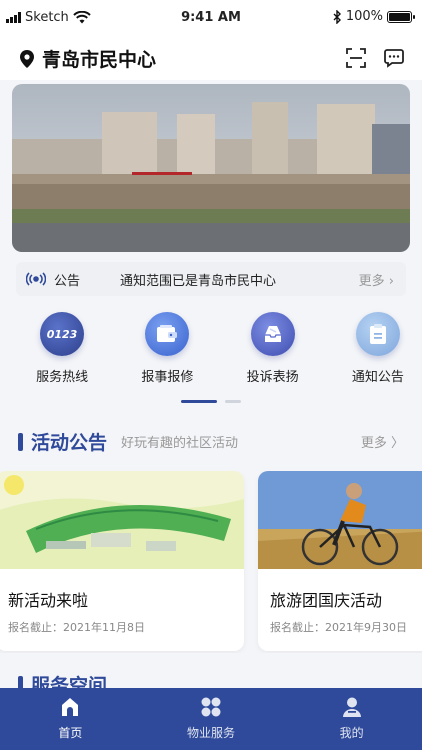 The width and height of the screenshot is (422, 750). What do you see at coordinates (76, 627) in the screenshot?
I see `activity-card-date: 报名截止：2021年11月8日` at bounding box center [76, 627].